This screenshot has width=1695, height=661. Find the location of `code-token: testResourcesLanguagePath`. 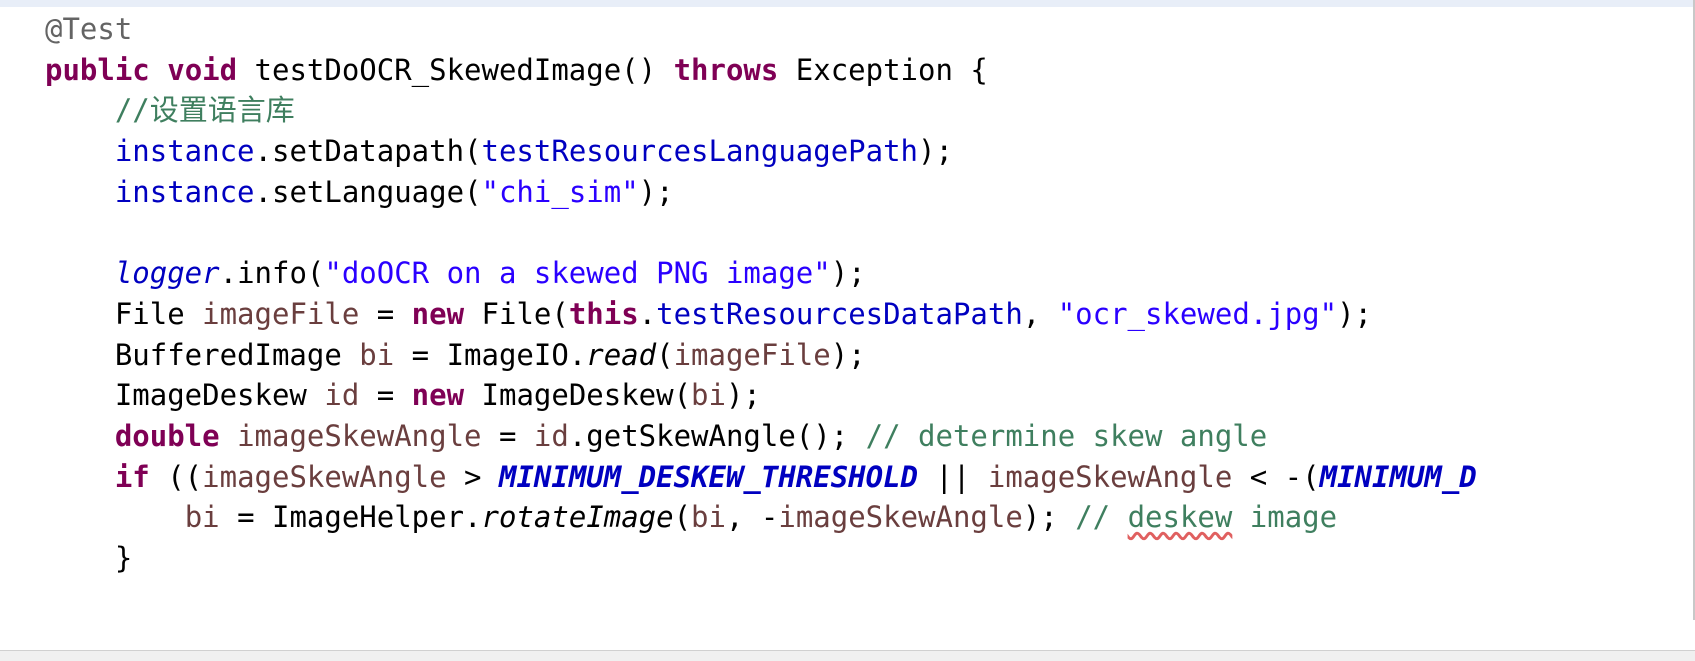

code-token: testResourcesLanguagePath is located at coordinates (700, 151).